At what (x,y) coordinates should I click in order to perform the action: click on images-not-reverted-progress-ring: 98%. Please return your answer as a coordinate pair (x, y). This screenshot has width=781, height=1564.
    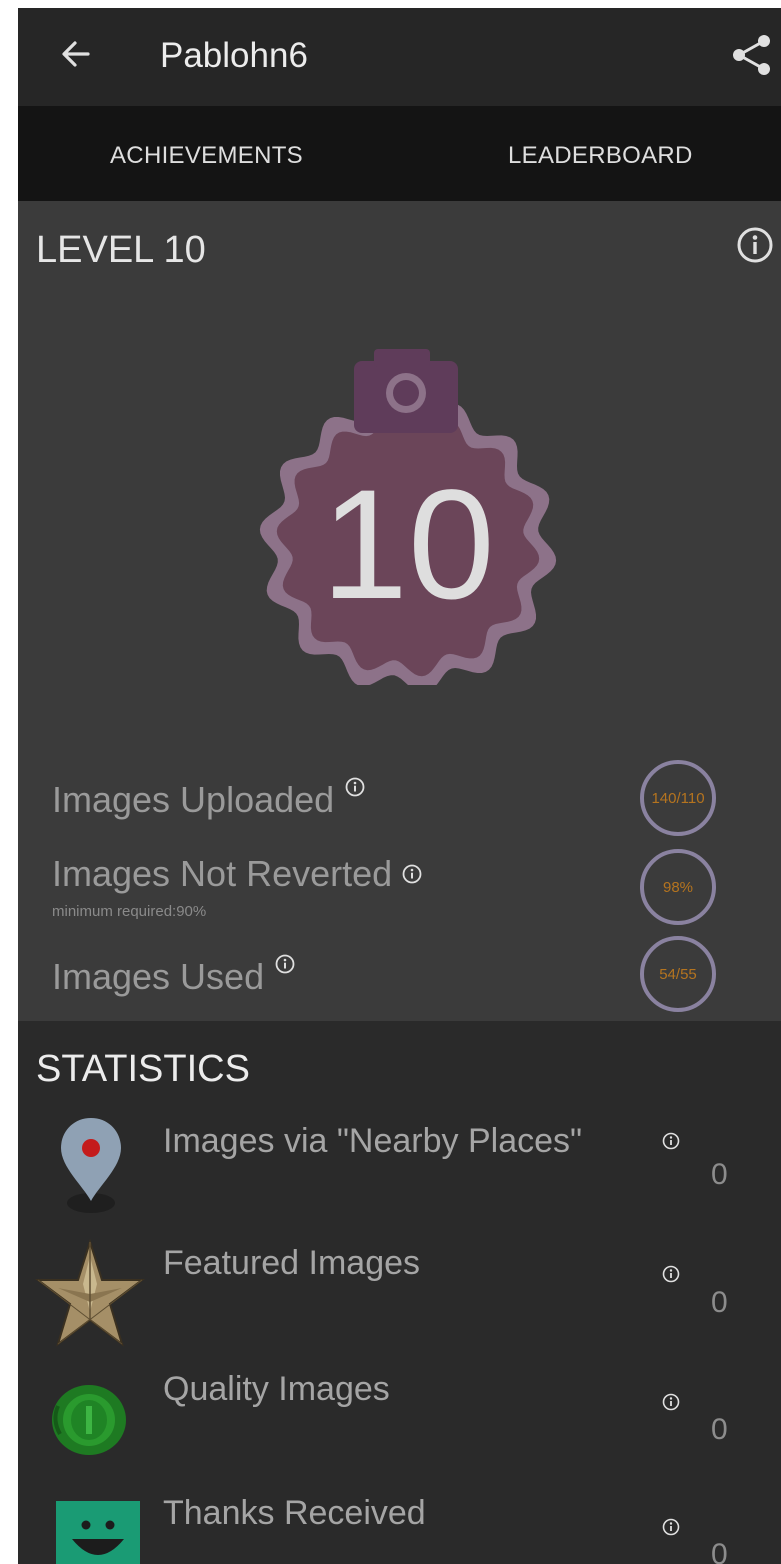
    Looking at the image, I should click on (678, 887).